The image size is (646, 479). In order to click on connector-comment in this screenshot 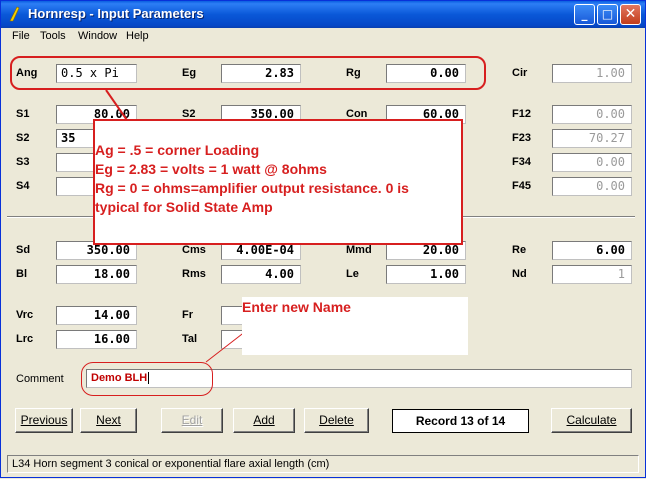, I will do `click(226, 346)`.